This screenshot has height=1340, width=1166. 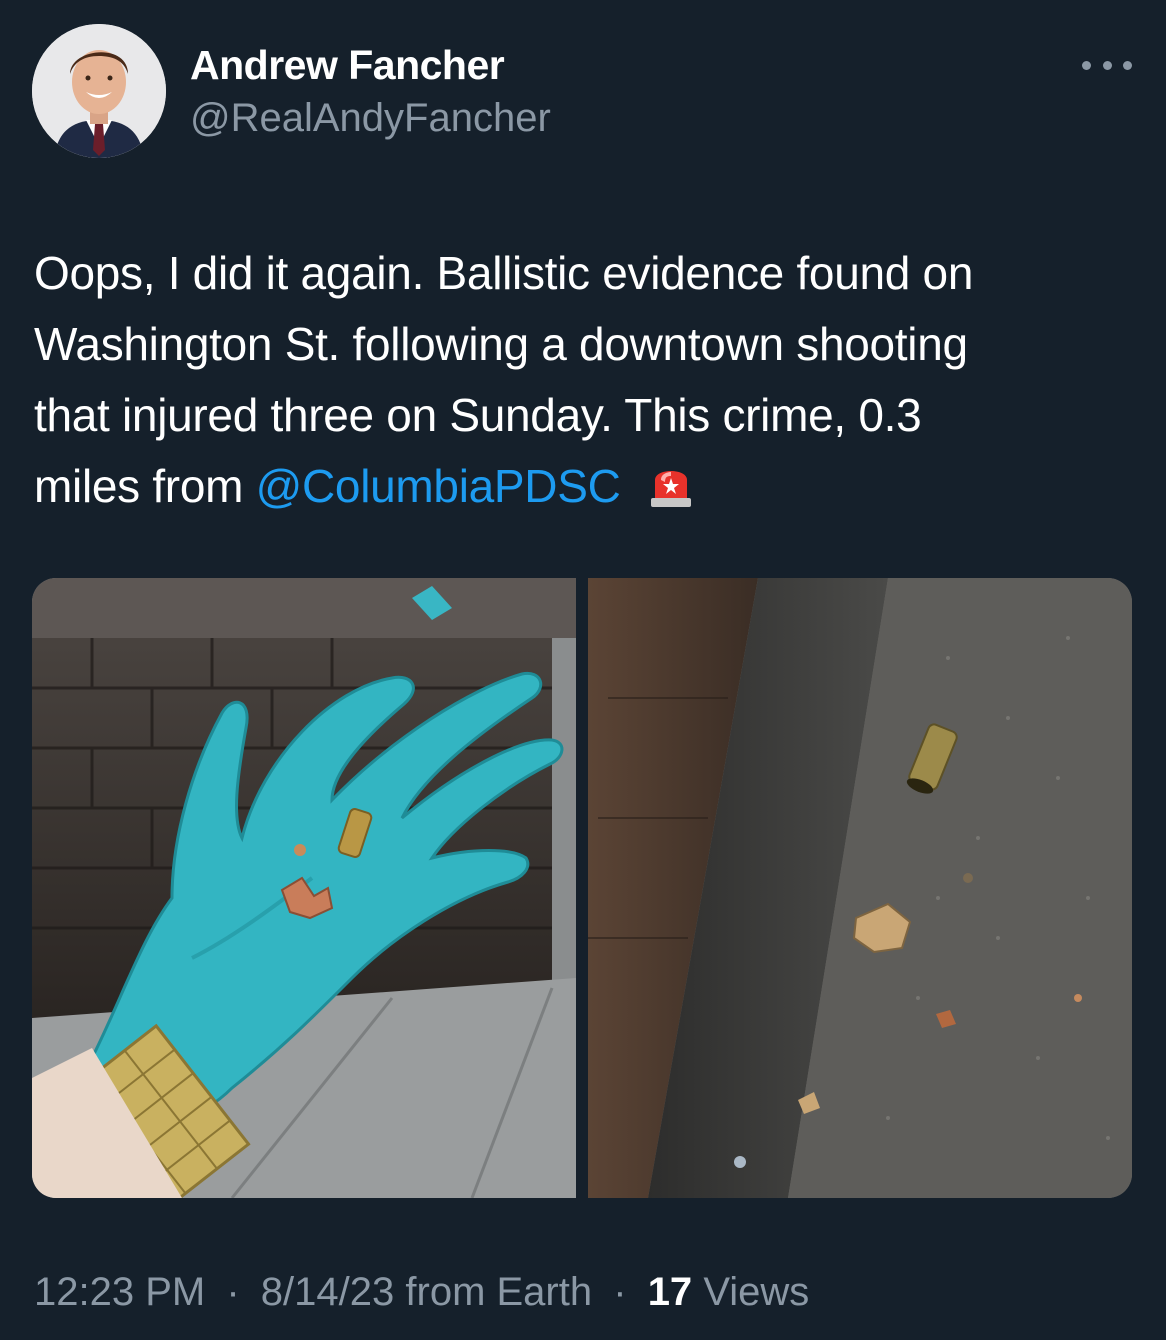 I want to click on views-count: 17, so click(x=670, y=1292).